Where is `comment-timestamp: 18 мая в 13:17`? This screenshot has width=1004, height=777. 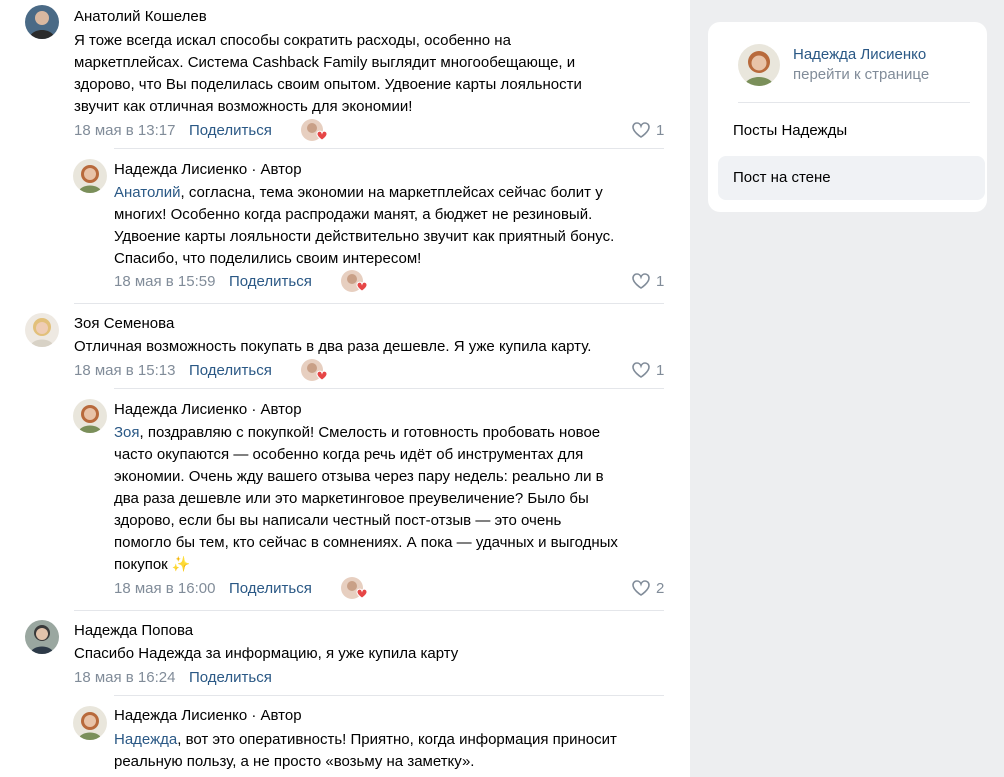
comment-timestamp: 18 мая в 13:17 is located at coordinates (124, 130).